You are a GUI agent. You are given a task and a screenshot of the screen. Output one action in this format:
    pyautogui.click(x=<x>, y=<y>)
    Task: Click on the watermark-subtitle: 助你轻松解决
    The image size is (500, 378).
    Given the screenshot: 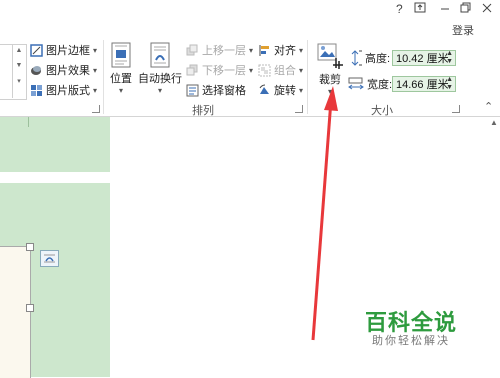 What is the action you would take?
    pyautogui.click(x=411, y=341)
    